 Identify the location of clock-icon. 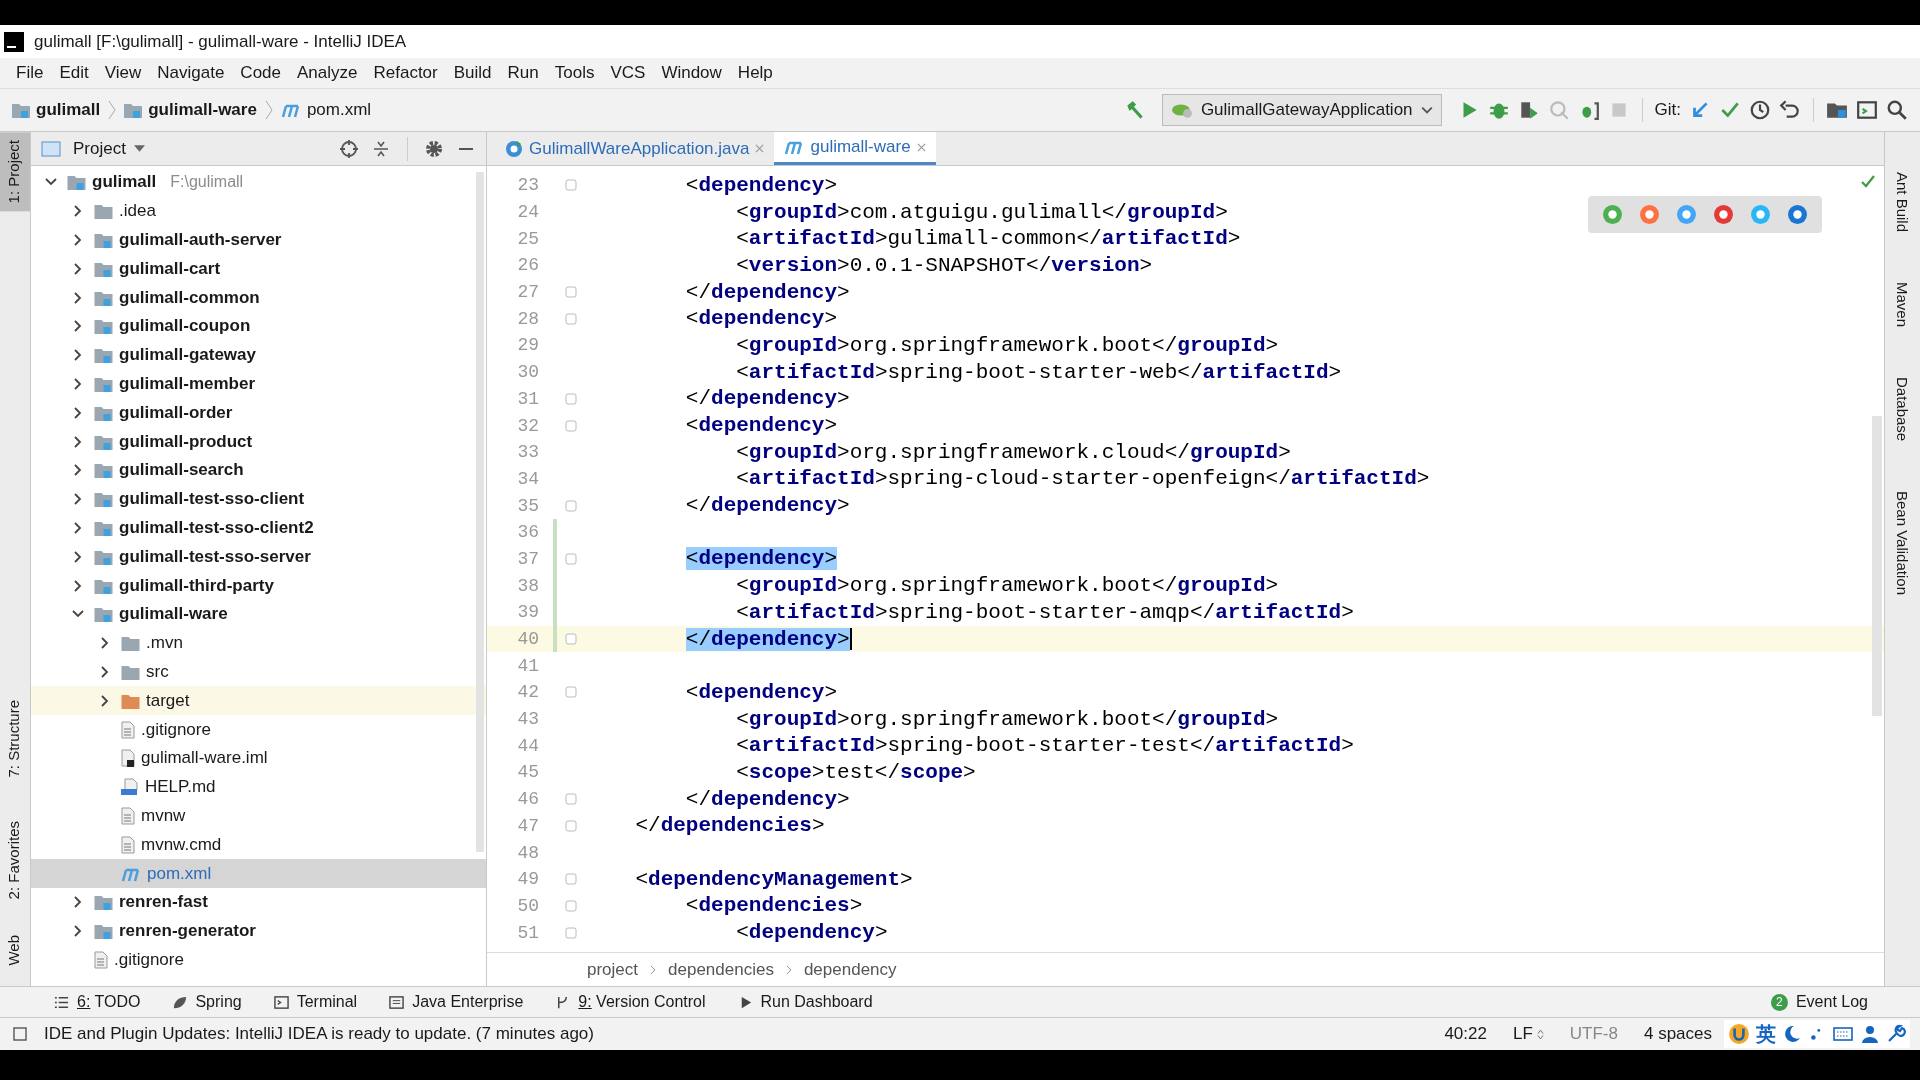
(1760, 110).